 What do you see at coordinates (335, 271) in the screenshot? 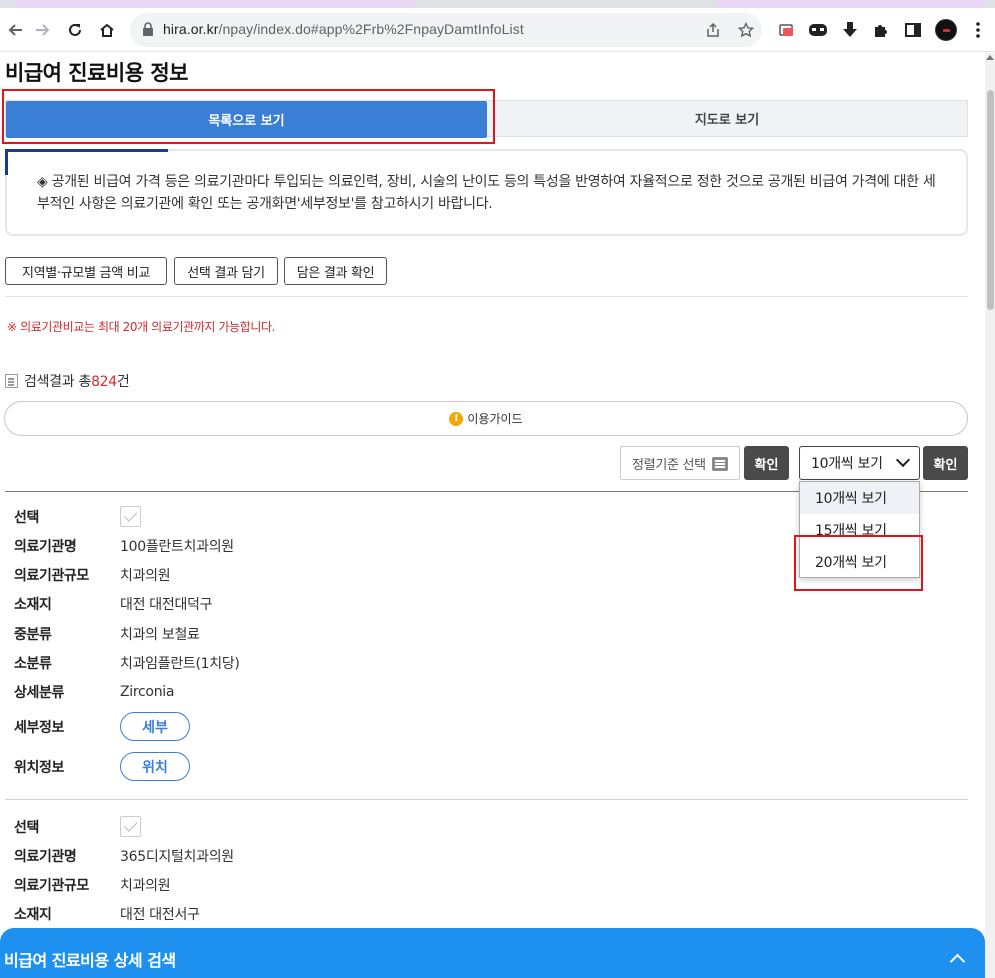
I see `view-saved-button: 담은 결과 확인` at bounding box center [335, 271].